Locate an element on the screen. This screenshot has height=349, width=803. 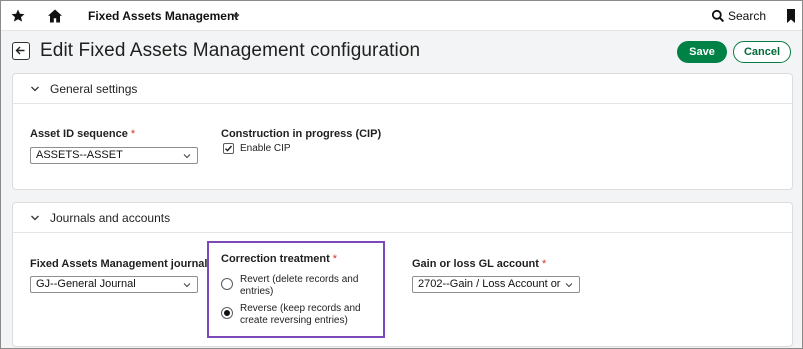
correction-treatment-label: Correction treatment * is located at coordinates (279, 259).